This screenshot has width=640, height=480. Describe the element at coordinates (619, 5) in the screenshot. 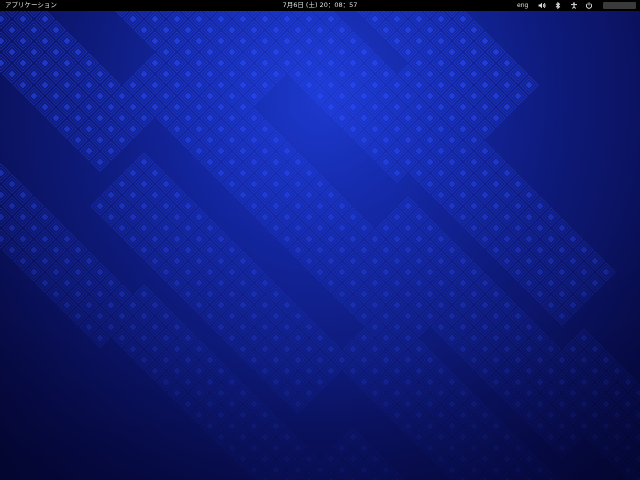

I see `user-menu` at that location.